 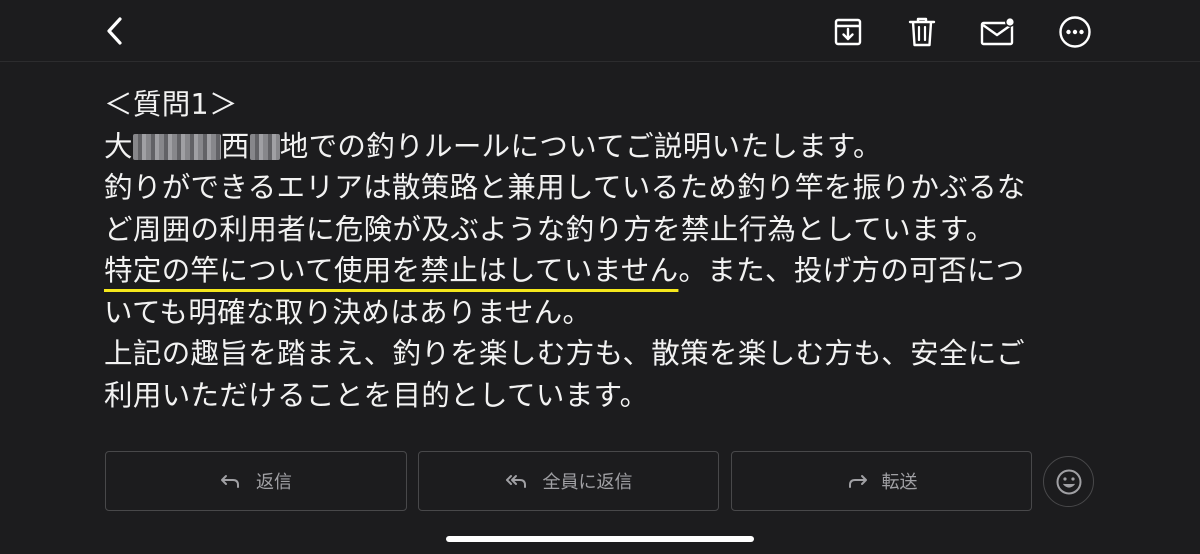 What do you see at coordinates (549, 229) in the screenshot?
I see `message-line: ど周囲の利用者に危険が及ぶような釣り方を禁止行為としています。` at bounding box center [549, 229].